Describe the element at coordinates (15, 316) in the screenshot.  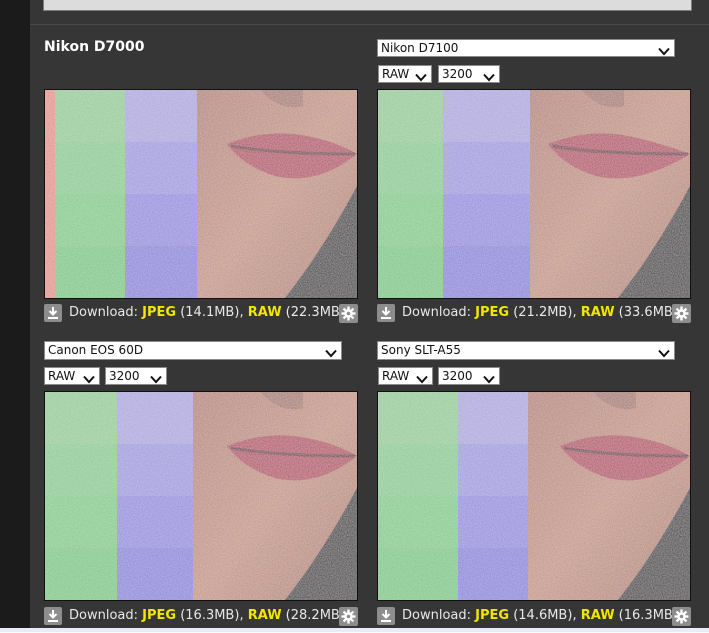
I see `left-rail` at that location.